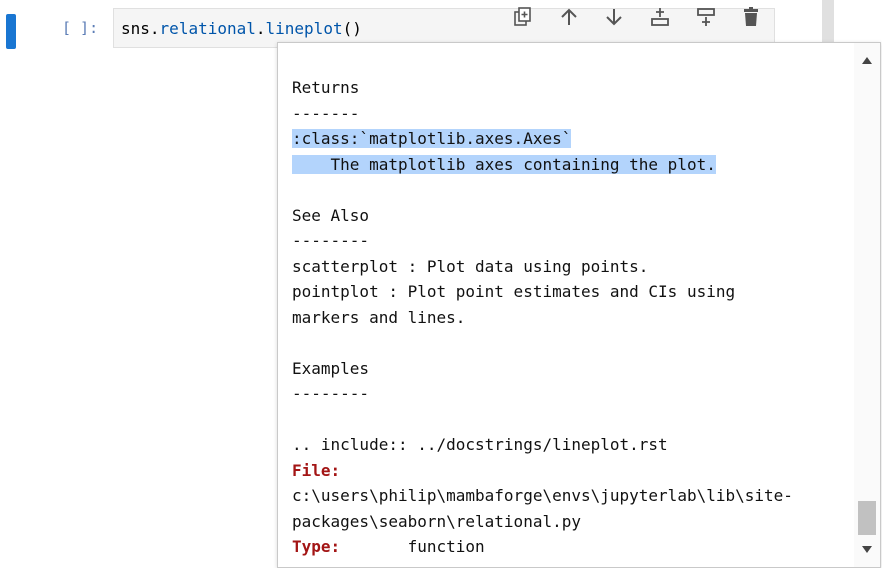  I want to click on doc-line: Examples, so click(331, 368).